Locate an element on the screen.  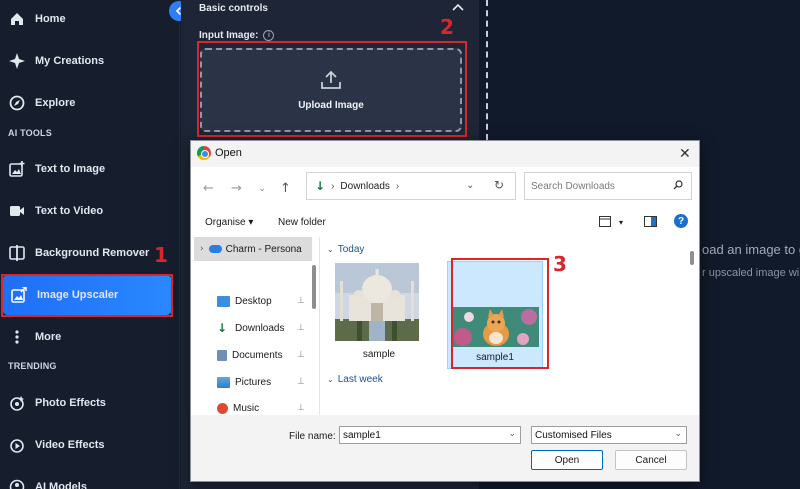
annotation-number-1: 1 is located at coordinates (161, 255).